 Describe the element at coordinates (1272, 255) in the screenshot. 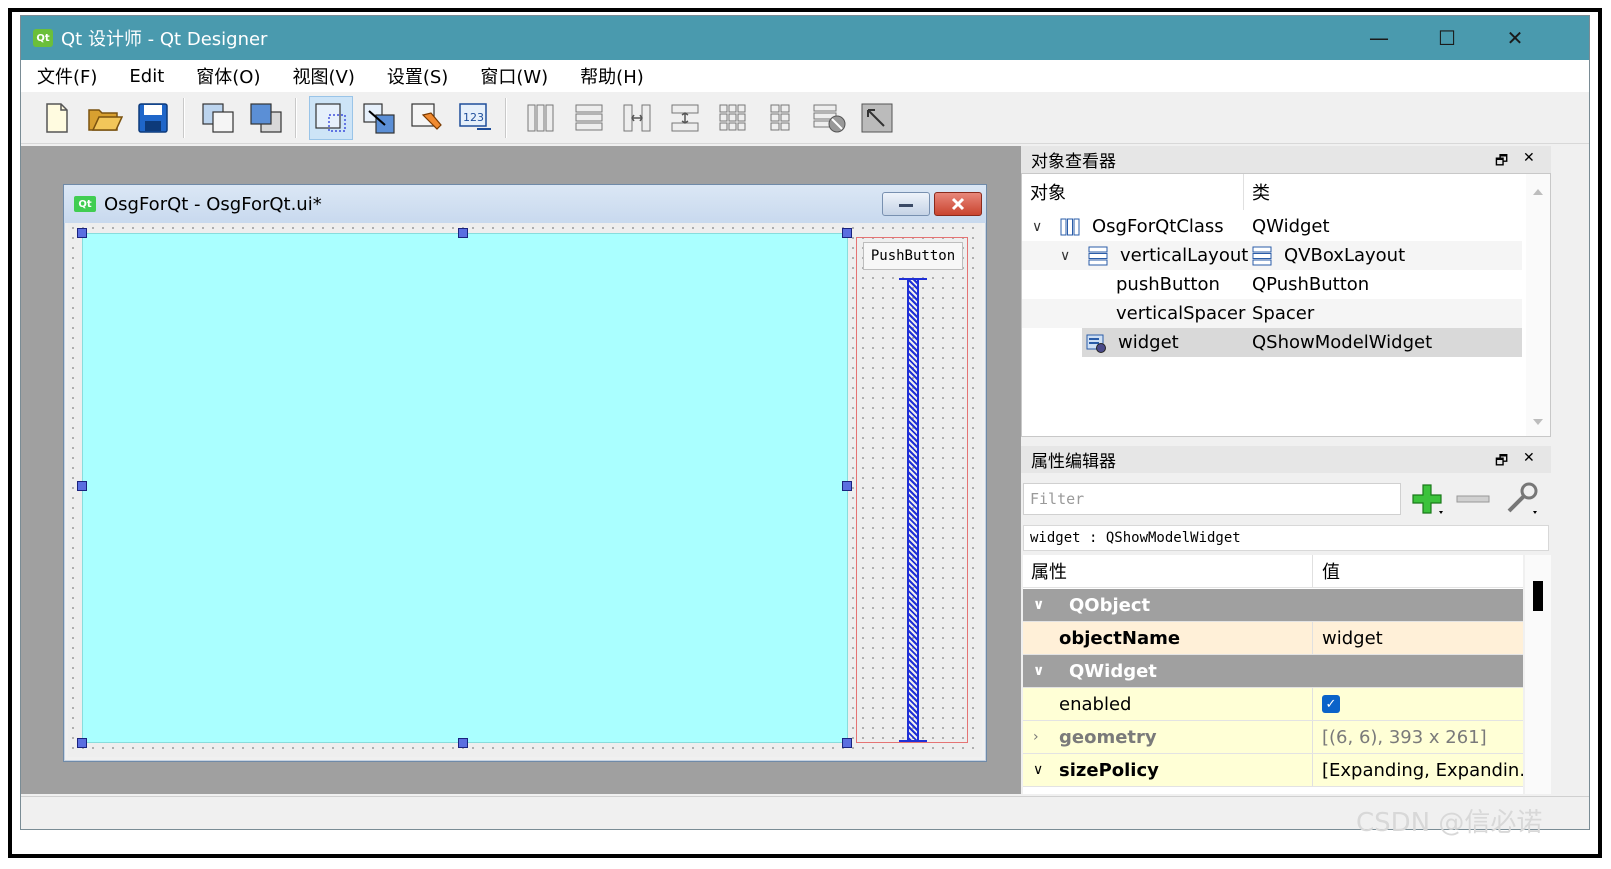

I see `tree-row: ∨ verticalLayout QVBoxLayout` at that location.